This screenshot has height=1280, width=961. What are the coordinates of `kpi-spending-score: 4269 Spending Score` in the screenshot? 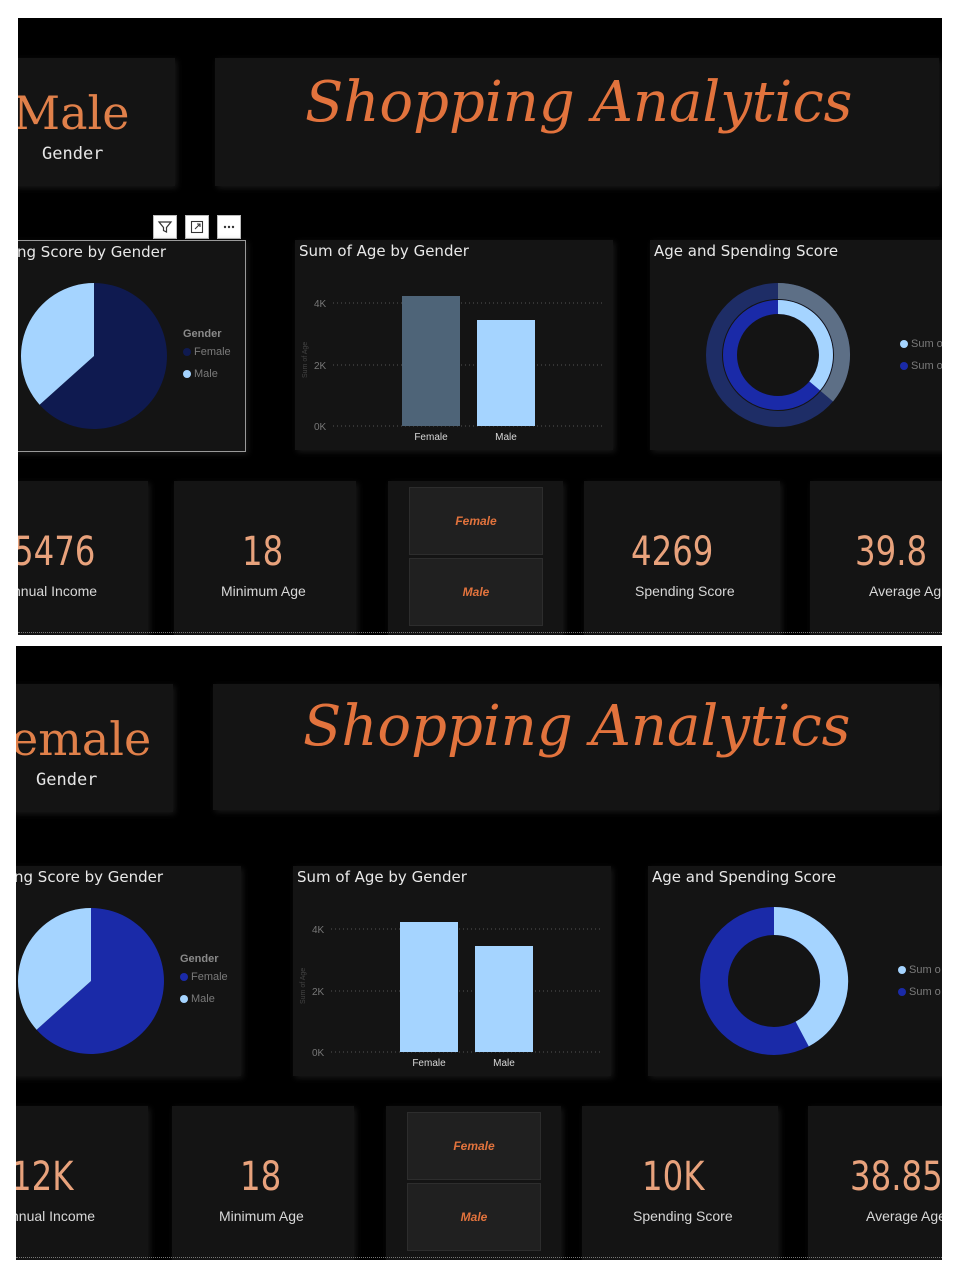 It's located at (682, 558).